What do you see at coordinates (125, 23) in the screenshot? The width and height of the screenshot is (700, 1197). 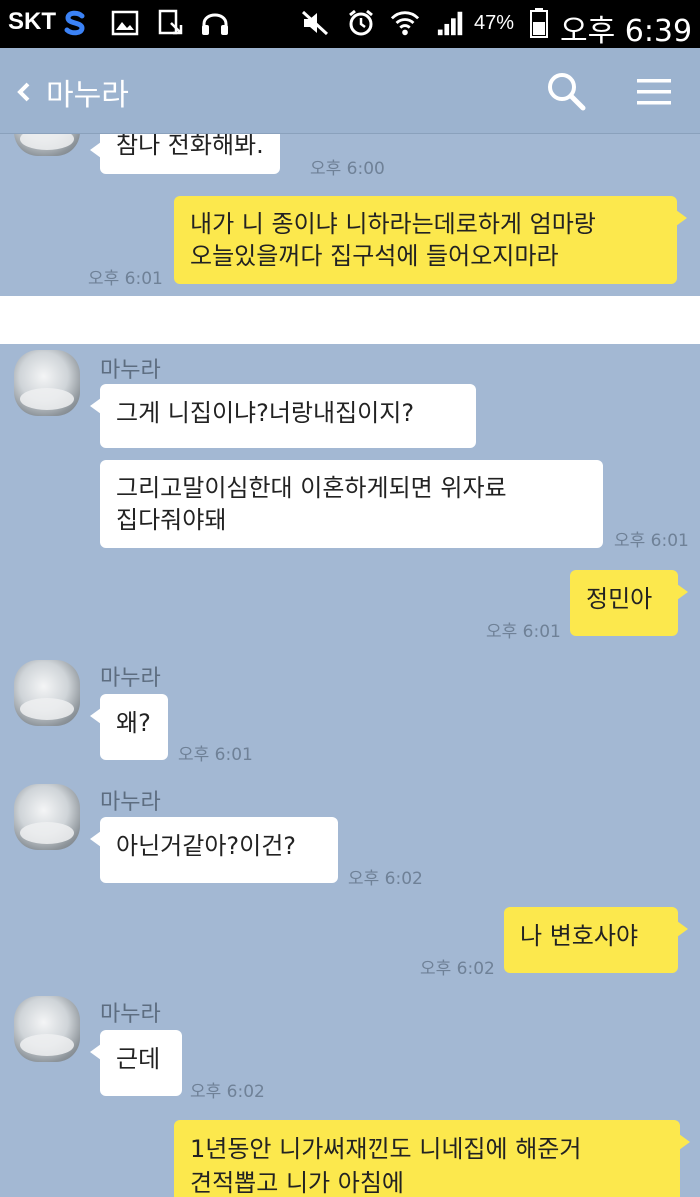 I see `gallery-icon` at bounding box center [125, 23].